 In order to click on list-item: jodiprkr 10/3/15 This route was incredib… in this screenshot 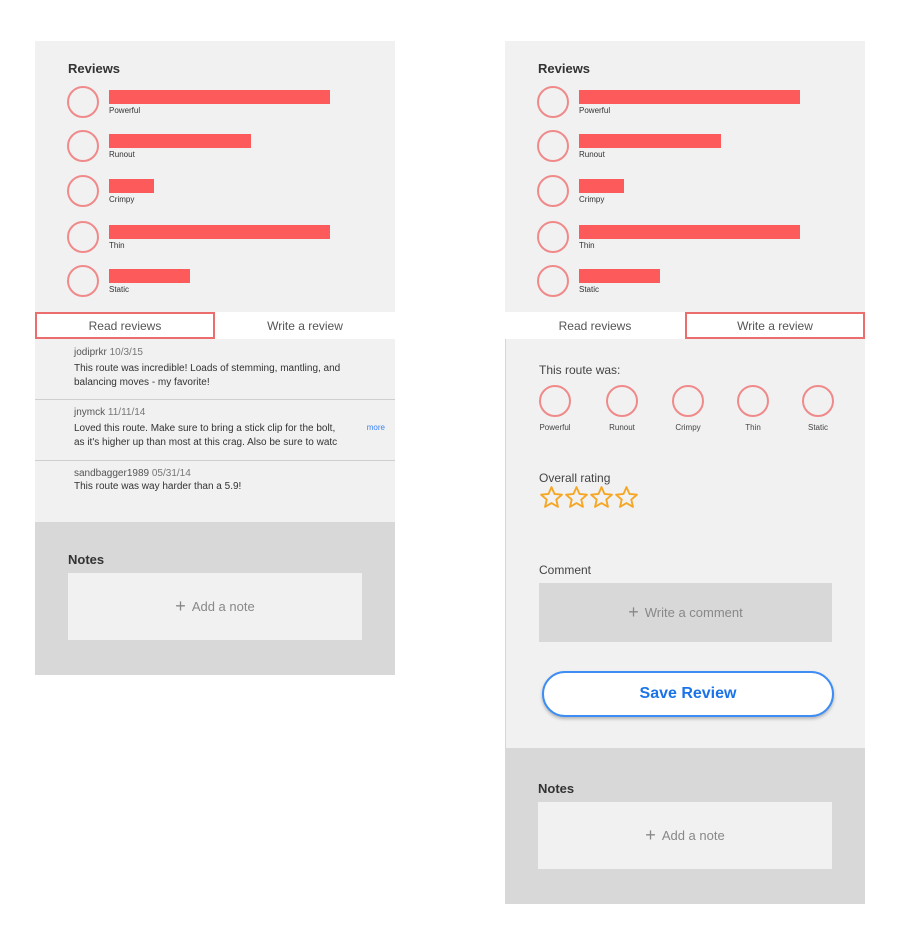, I will do `click(215, 369)`.